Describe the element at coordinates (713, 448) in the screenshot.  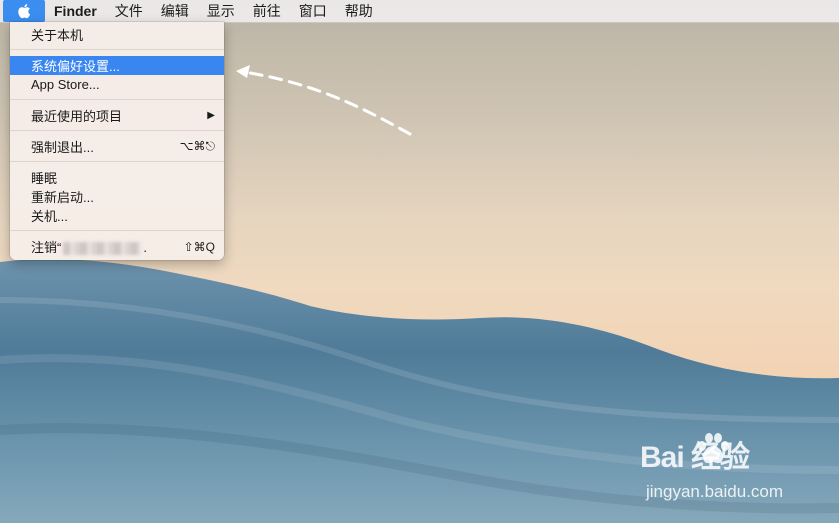
I see `paw-icon` at that location.